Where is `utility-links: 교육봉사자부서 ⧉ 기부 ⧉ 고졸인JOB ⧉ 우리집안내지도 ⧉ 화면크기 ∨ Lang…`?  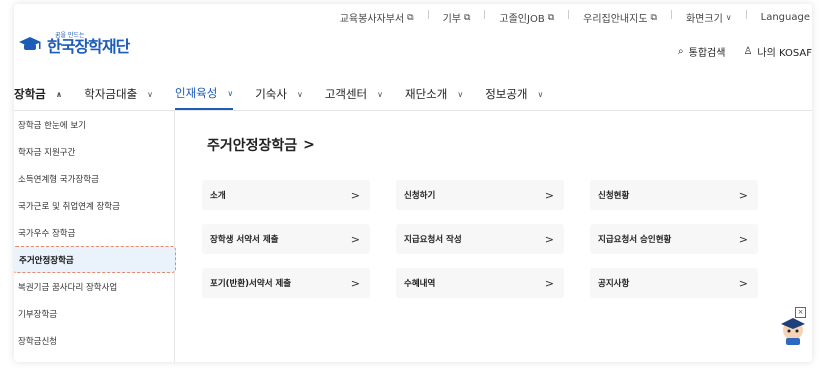 utility-links: 교육봉사자부서 ⧉ 기부 ⧉ 고졸인JOB ⧉ 우리집안내지도 ⧉ 화면크기 ∨ Lang… is located at coordinates (575, 17).